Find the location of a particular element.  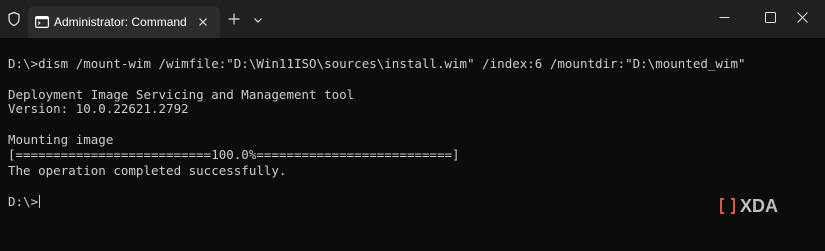

status-line: Mounting image is located at coordinates (61, 139).